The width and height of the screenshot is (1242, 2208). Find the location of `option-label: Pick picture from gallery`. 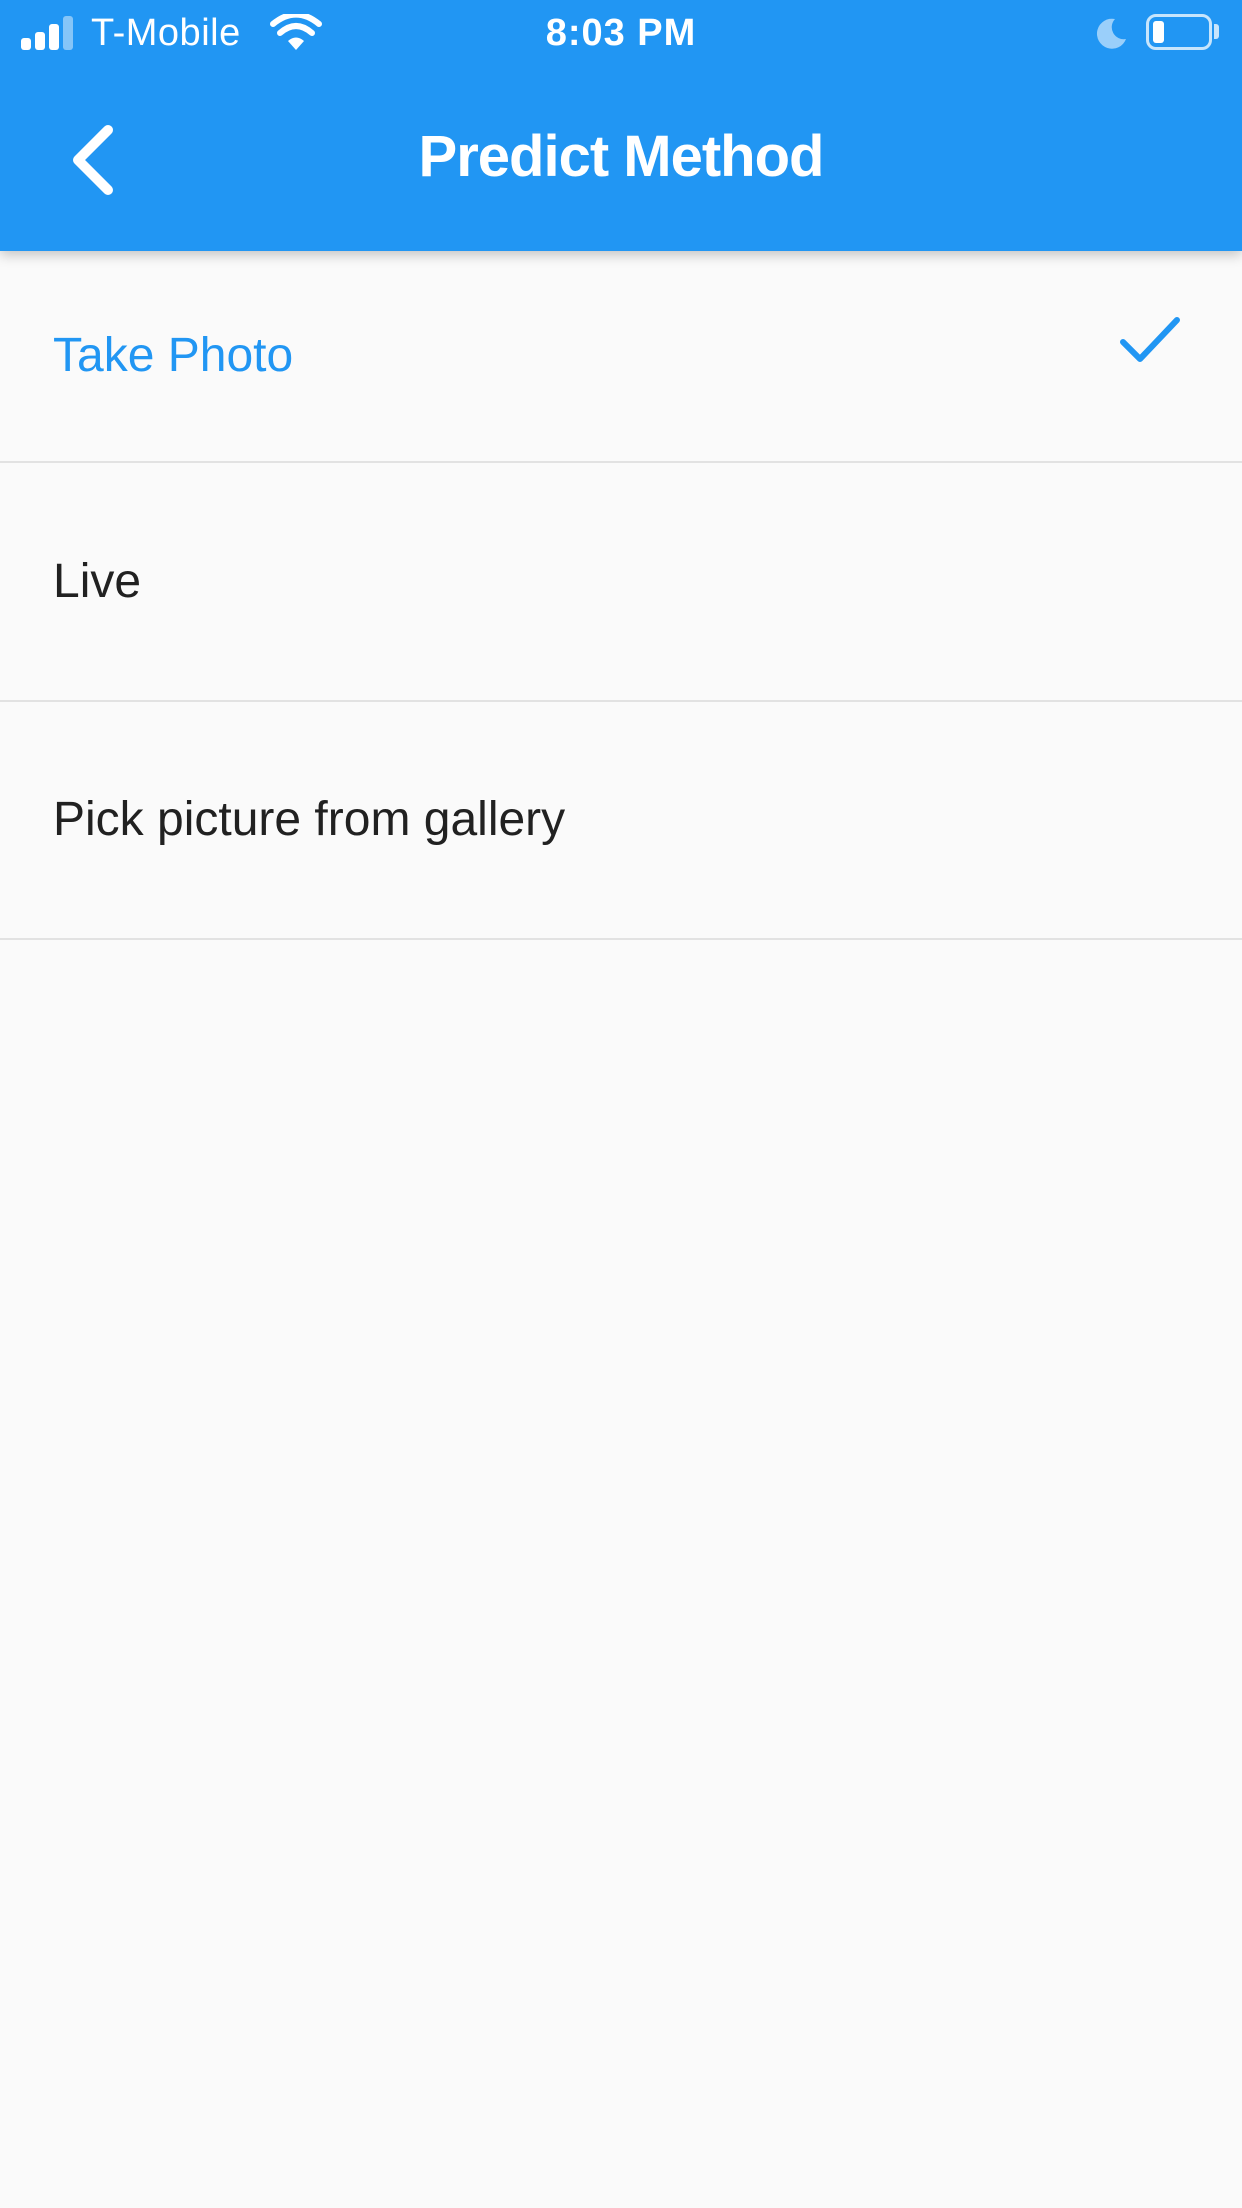

option-label: Pick picture from gallery is located at coordinates (309, 819).